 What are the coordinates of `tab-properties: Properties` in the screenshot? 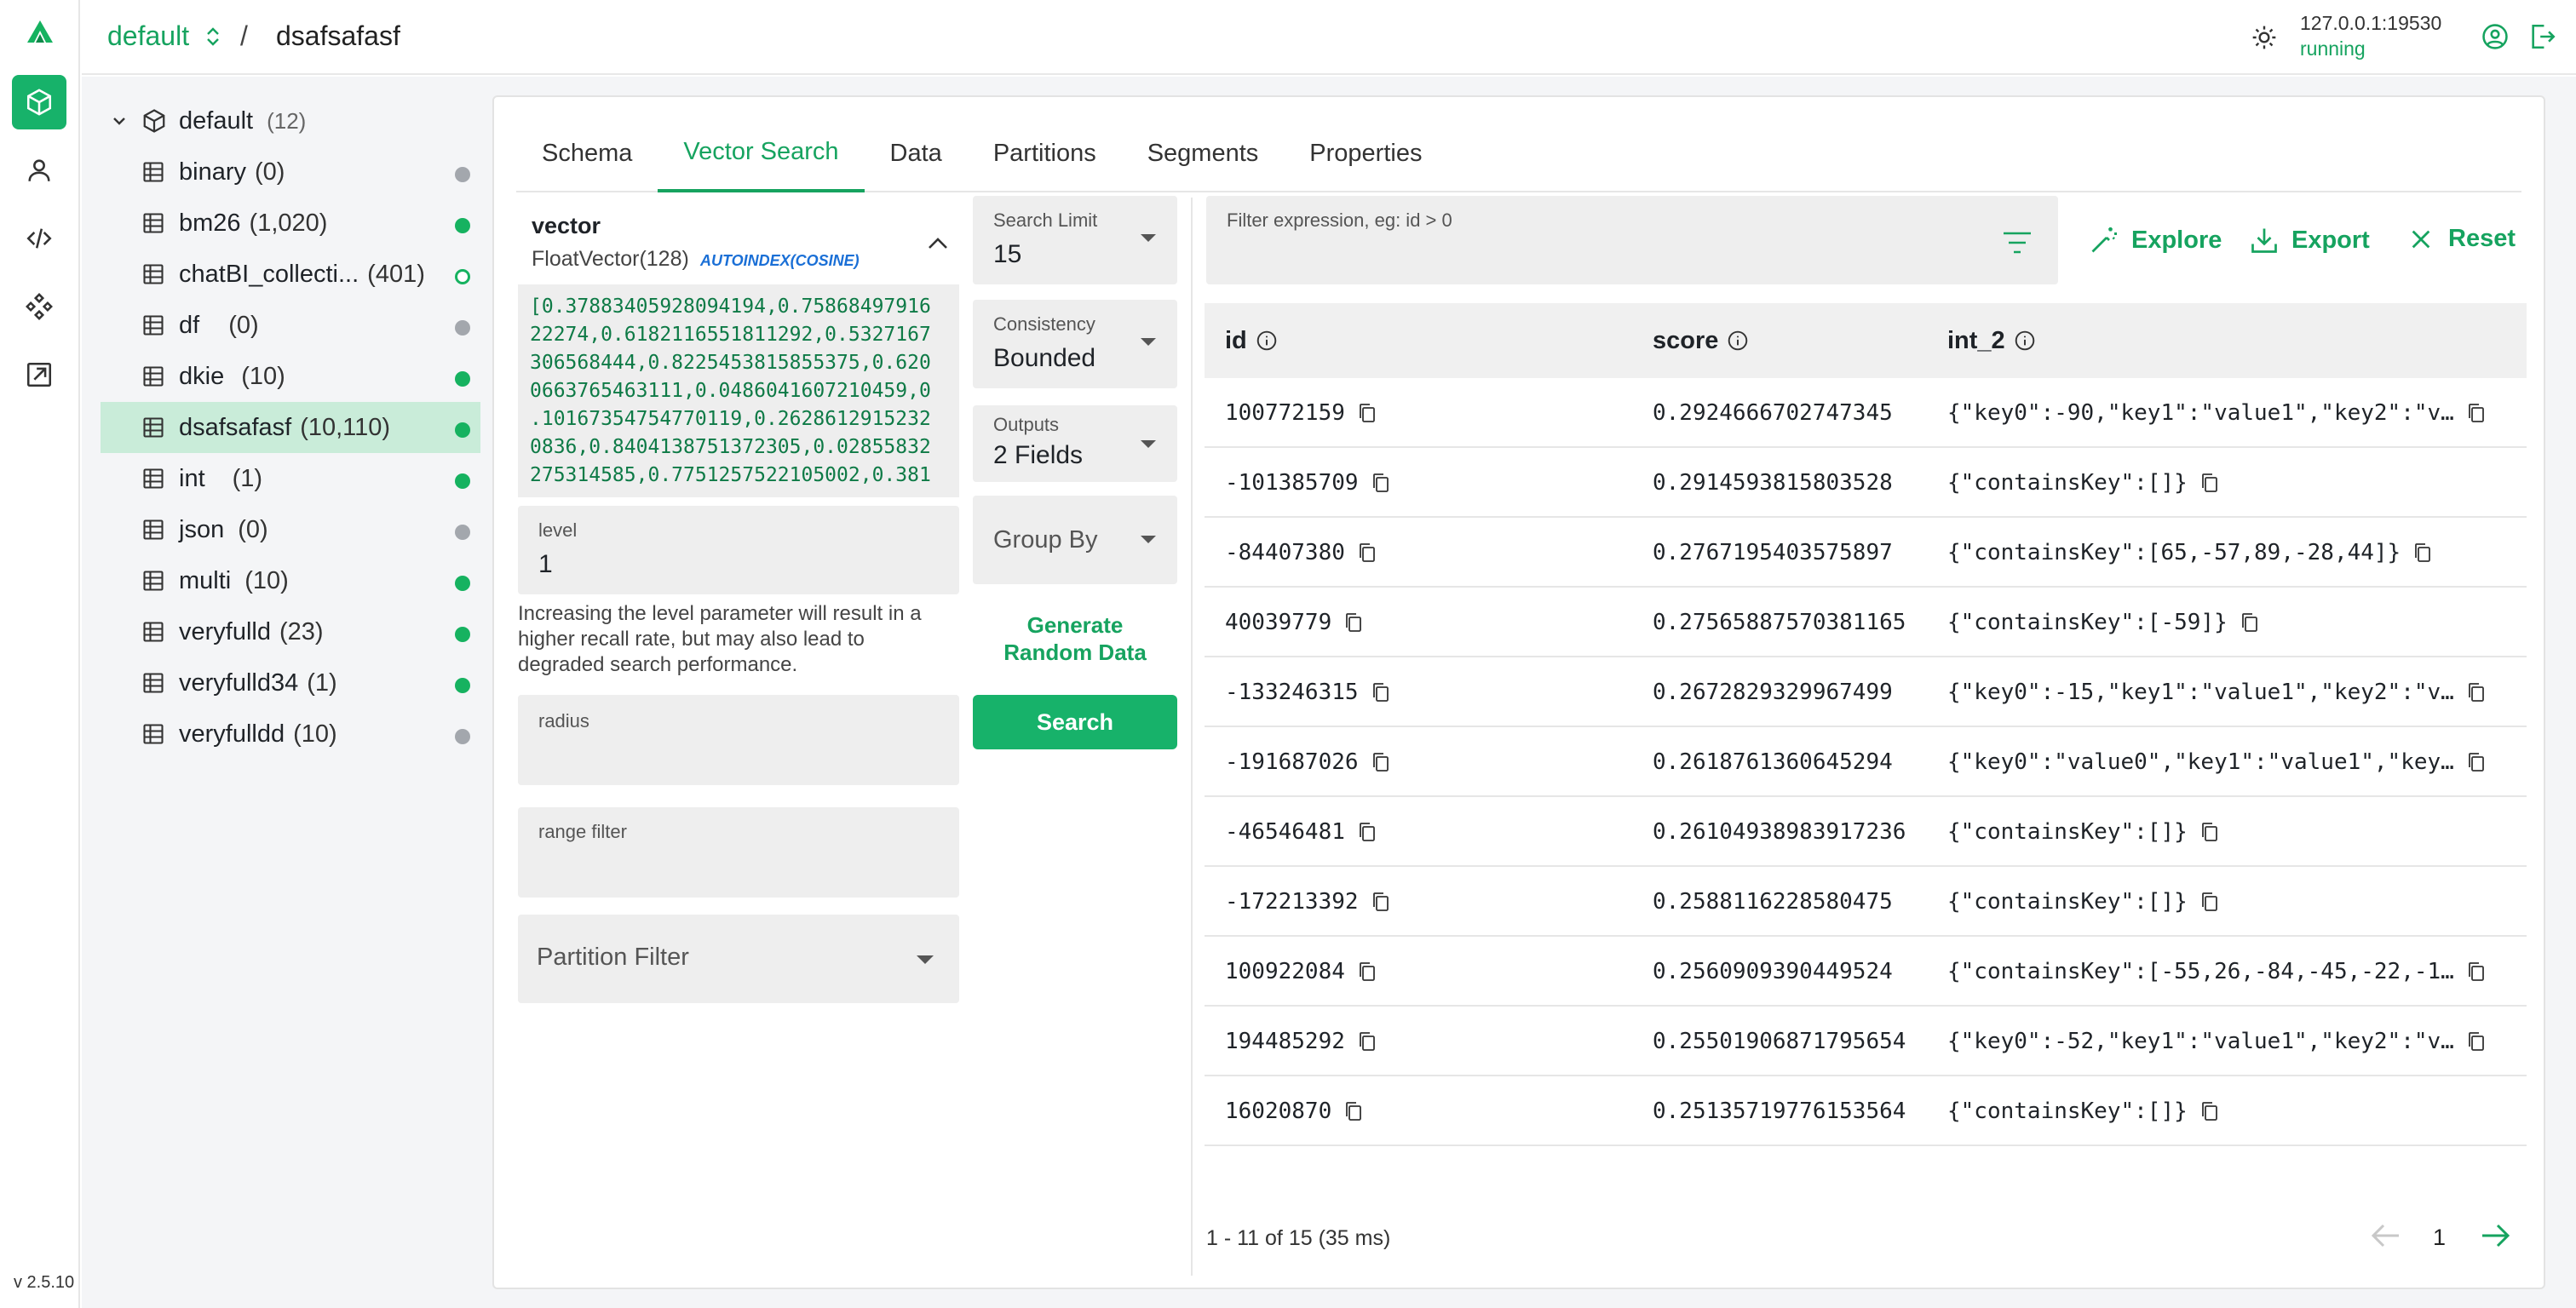 It's located at (1366, 153).